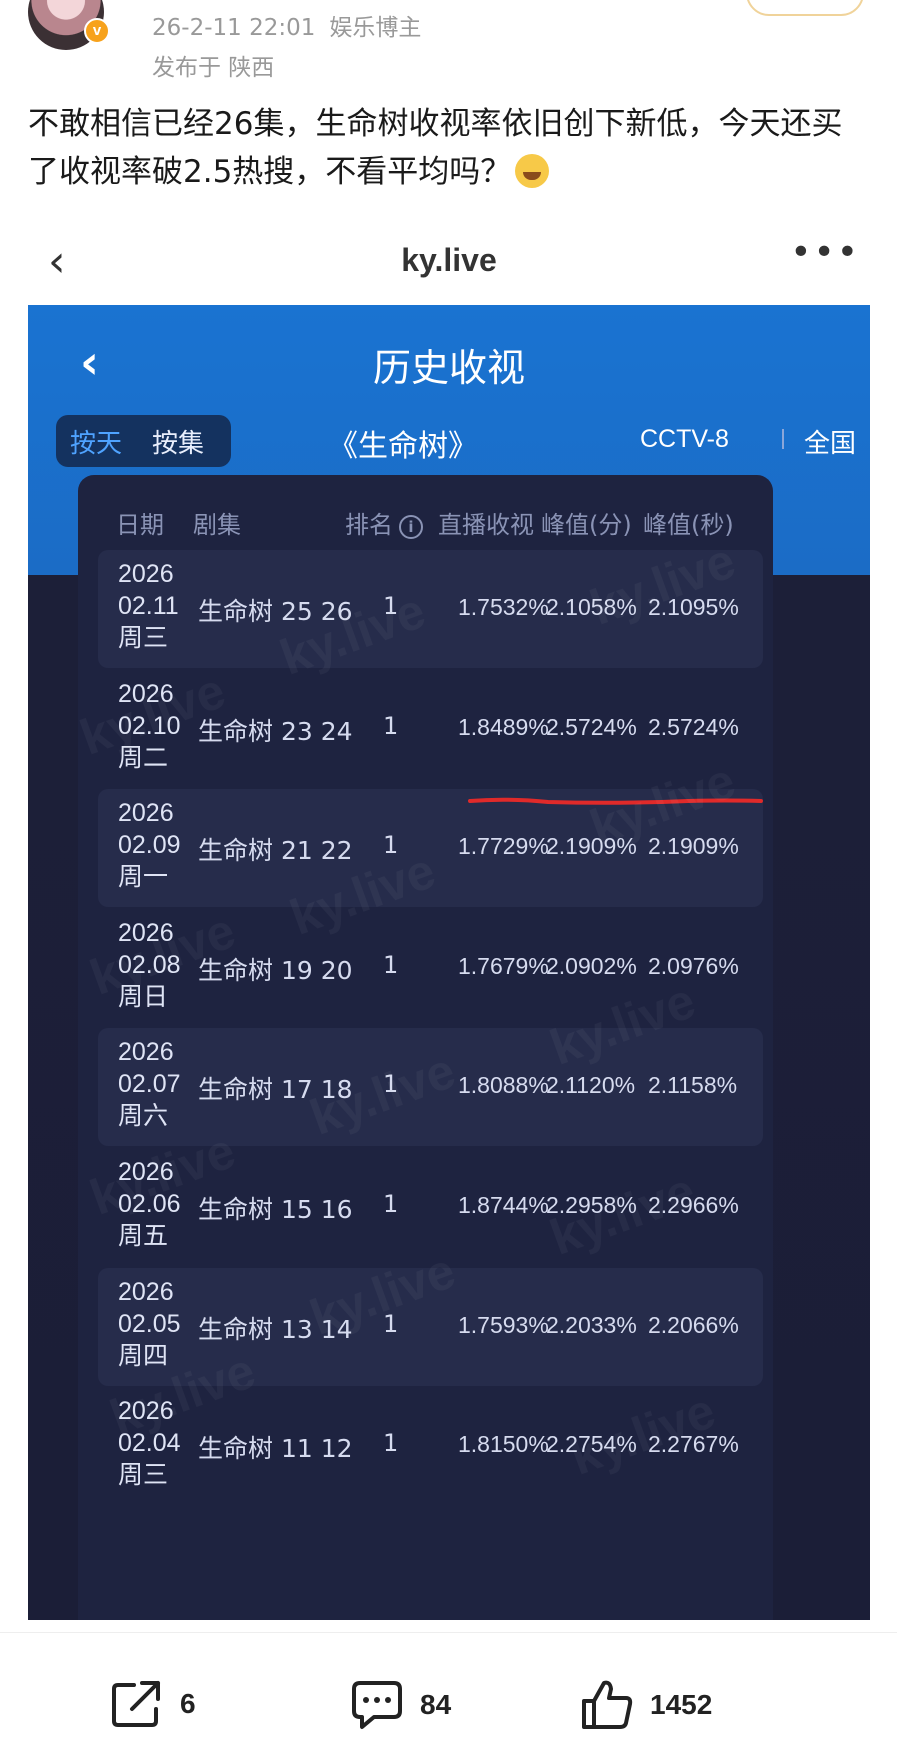 The width and height of the screenshot is (897, 1764). Describe the element at coordinates (607, 1704) in the screenshot. I see `thumbs-up-icon` at that location.